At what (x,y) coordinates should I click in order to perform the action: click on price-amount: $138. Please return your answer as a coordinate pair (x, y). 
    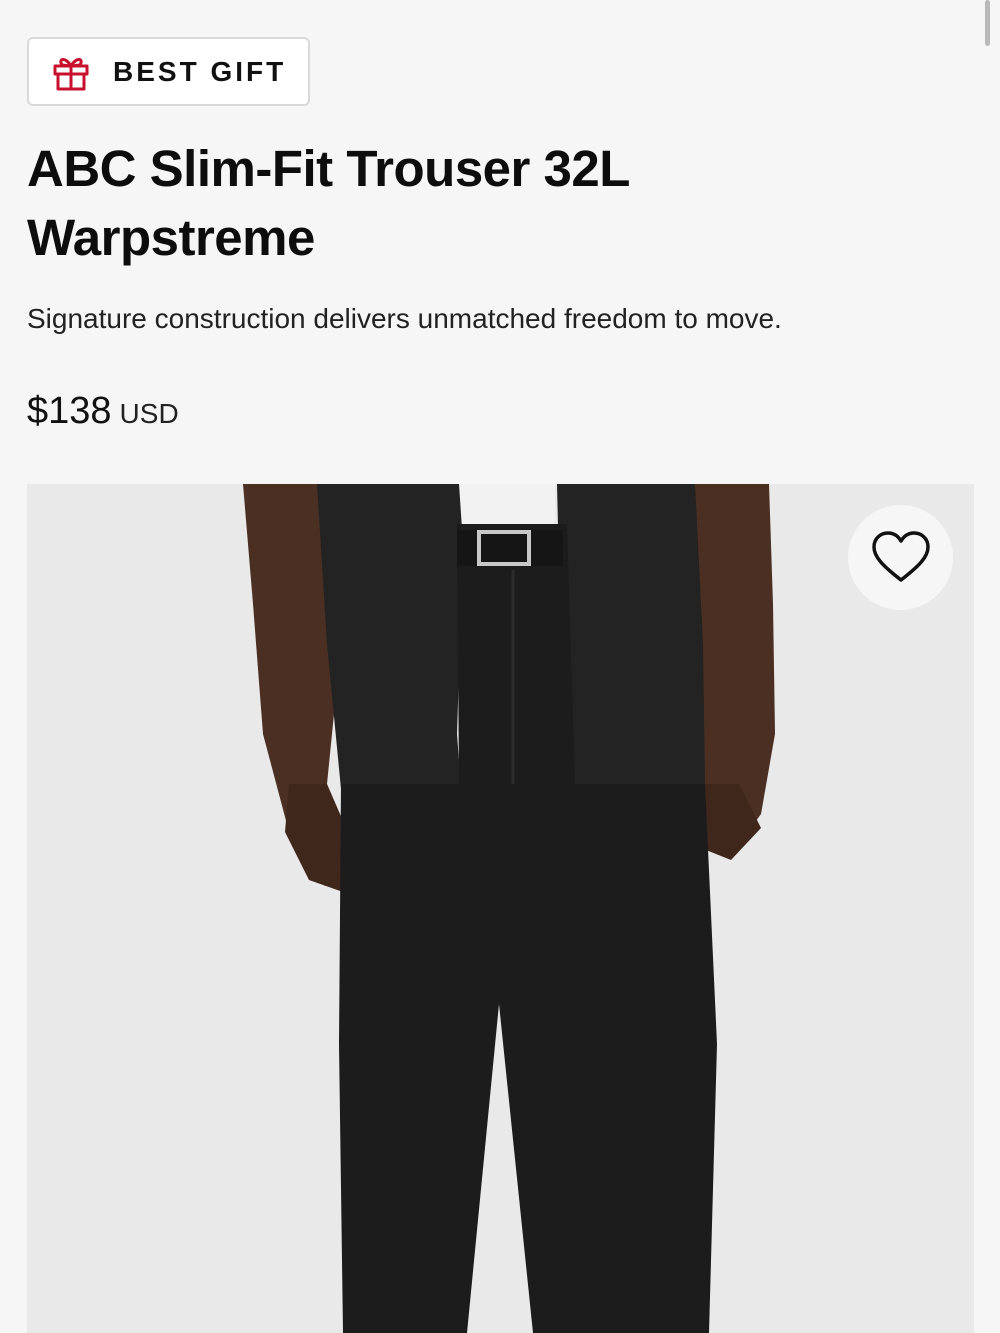
    Looking at the image, I should click on (69, 411).